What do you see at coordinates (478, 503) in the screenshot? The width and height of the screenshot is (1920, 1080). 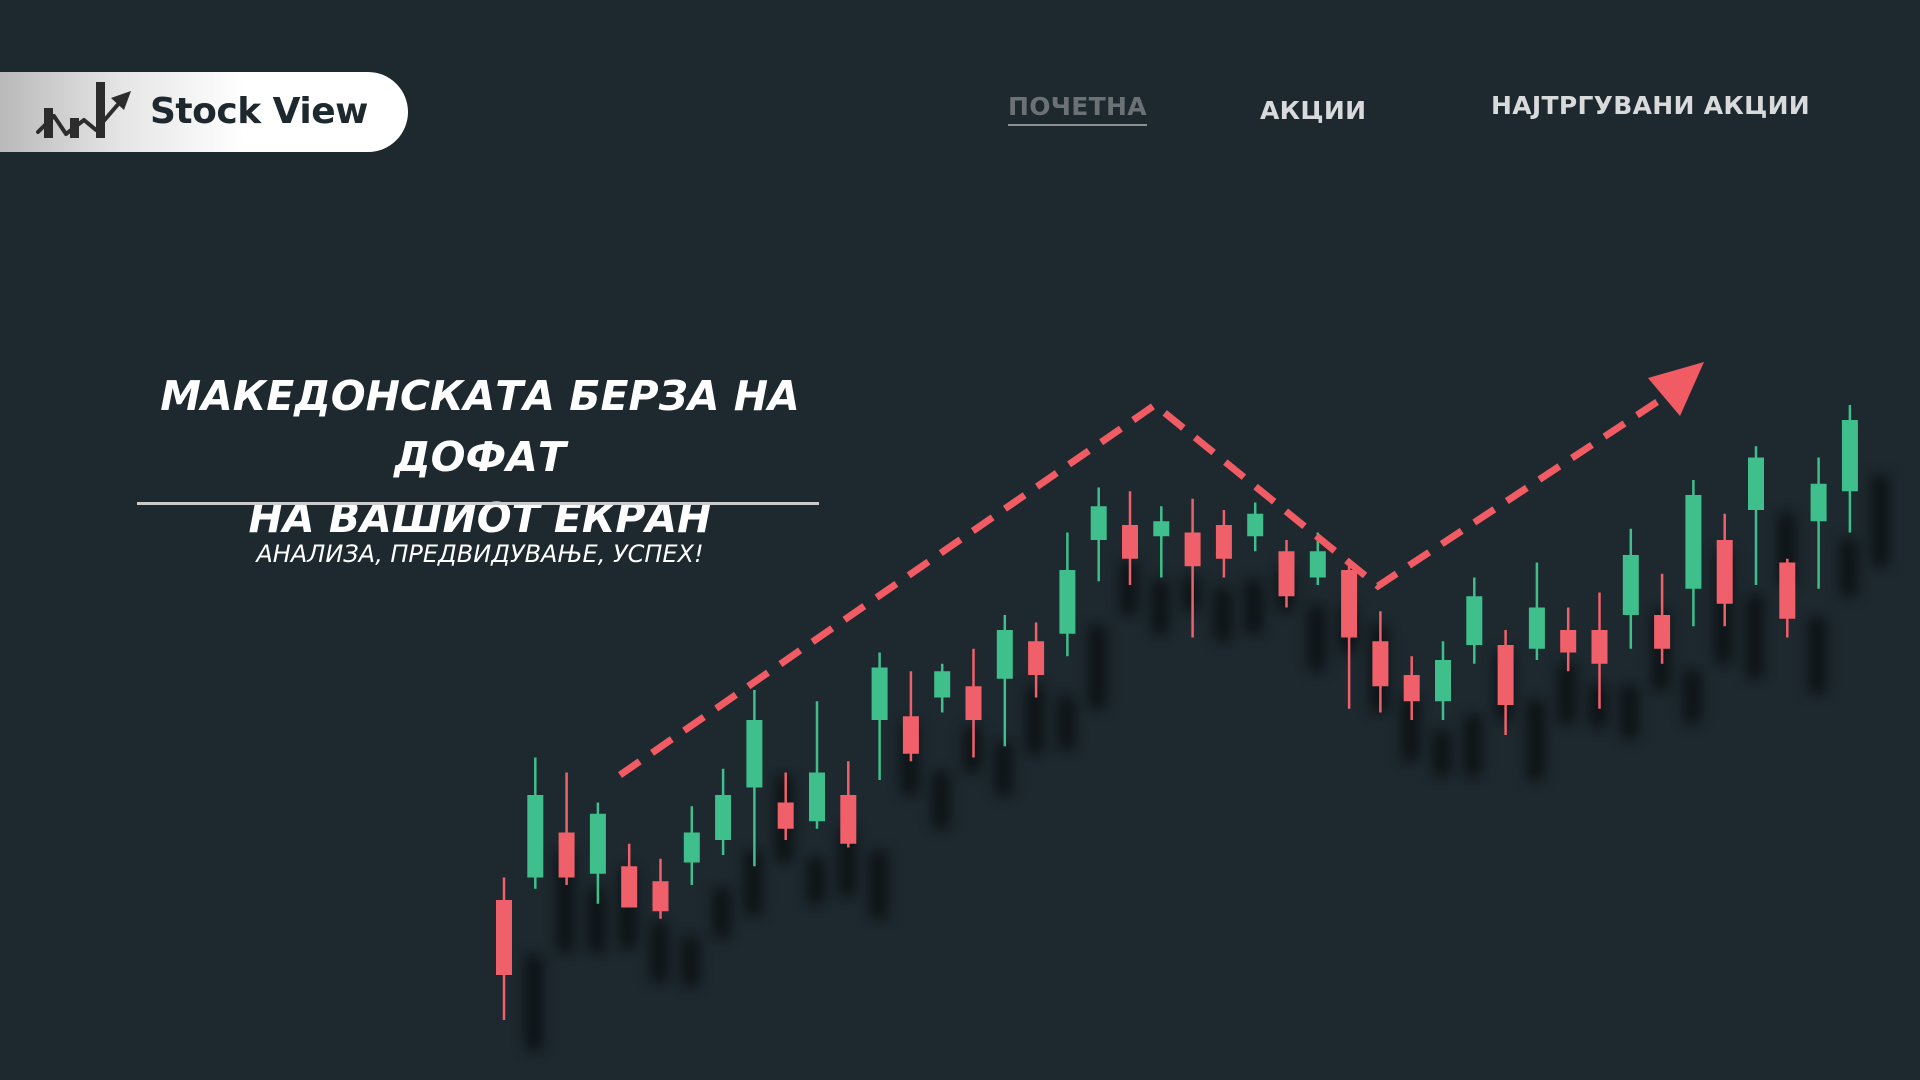 I see `hero-divider` at bounding box center [478, 503].